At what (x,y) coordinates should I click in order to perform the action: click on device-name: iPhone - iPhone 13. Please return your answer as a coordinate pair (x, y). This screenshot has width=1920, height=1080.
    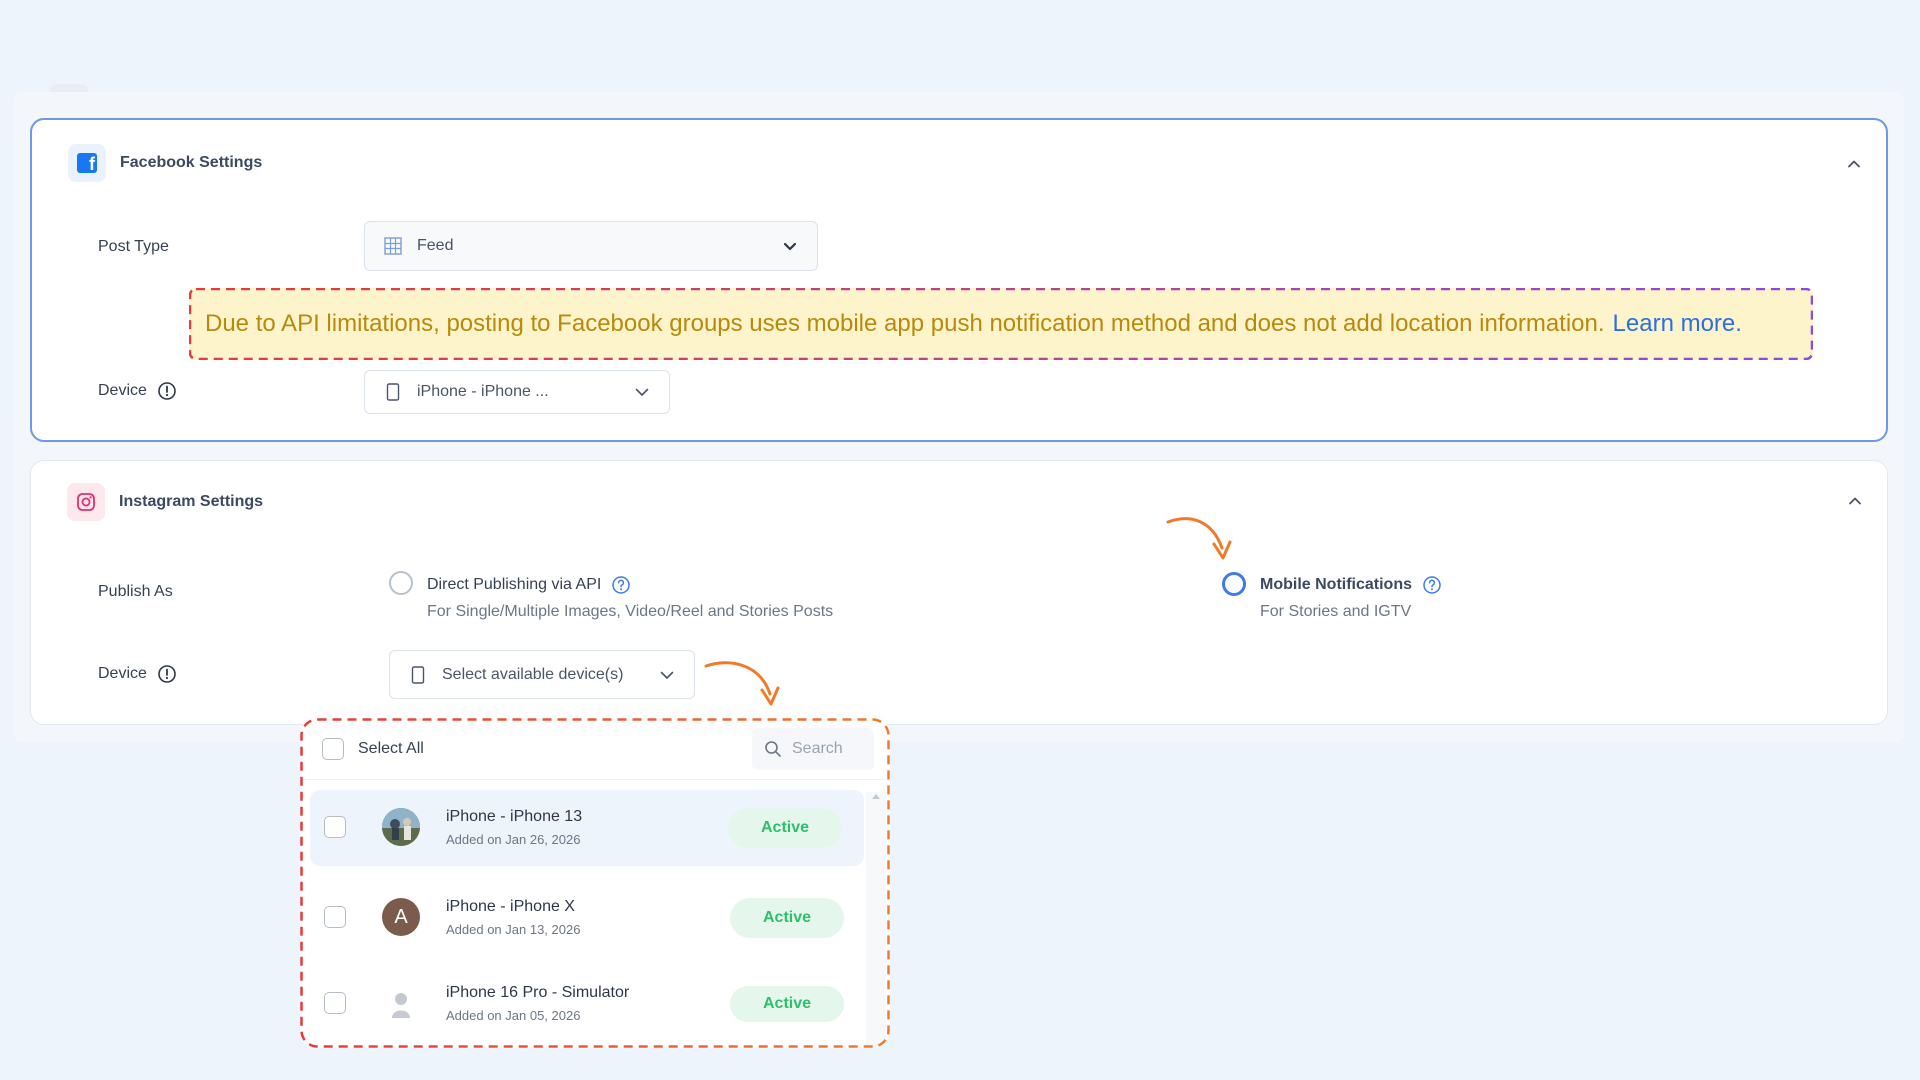
    Looking at the image, I should click on (514, 816).